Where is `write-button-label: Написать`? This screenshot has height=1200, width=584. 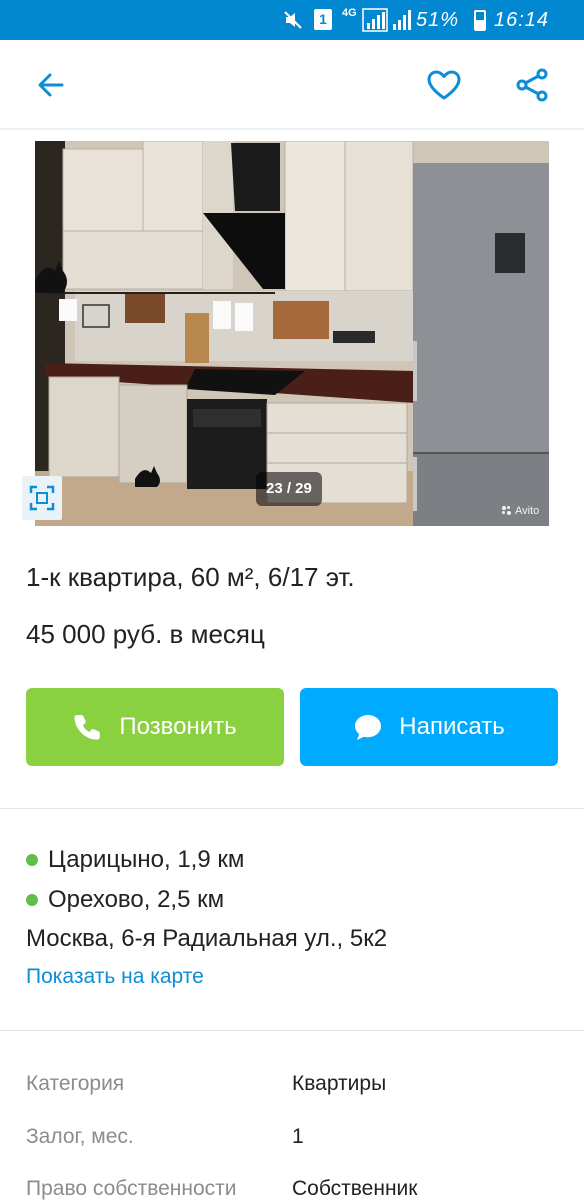
write-button-label: Написать is located at coordinates (452, 726).